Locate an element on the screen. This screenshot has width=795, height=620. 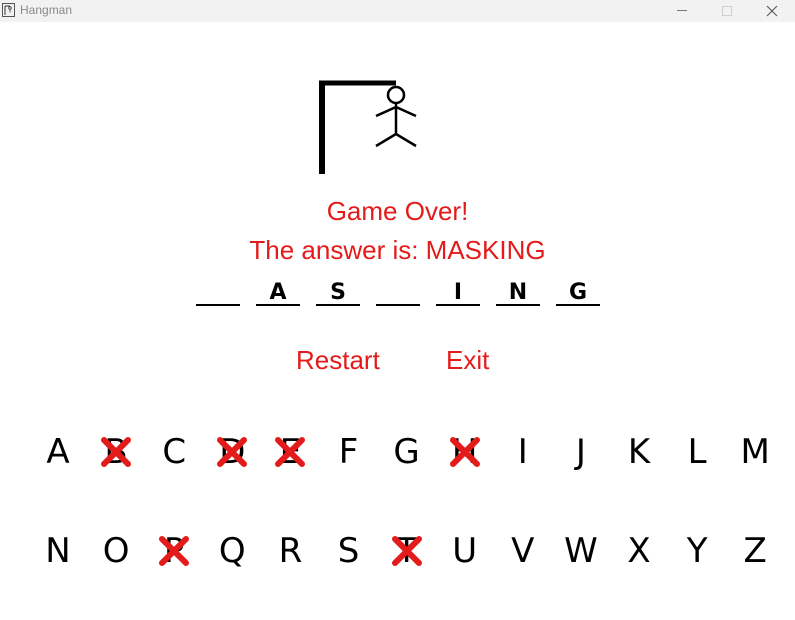
minimize-button is located at coordinates (682, 11).